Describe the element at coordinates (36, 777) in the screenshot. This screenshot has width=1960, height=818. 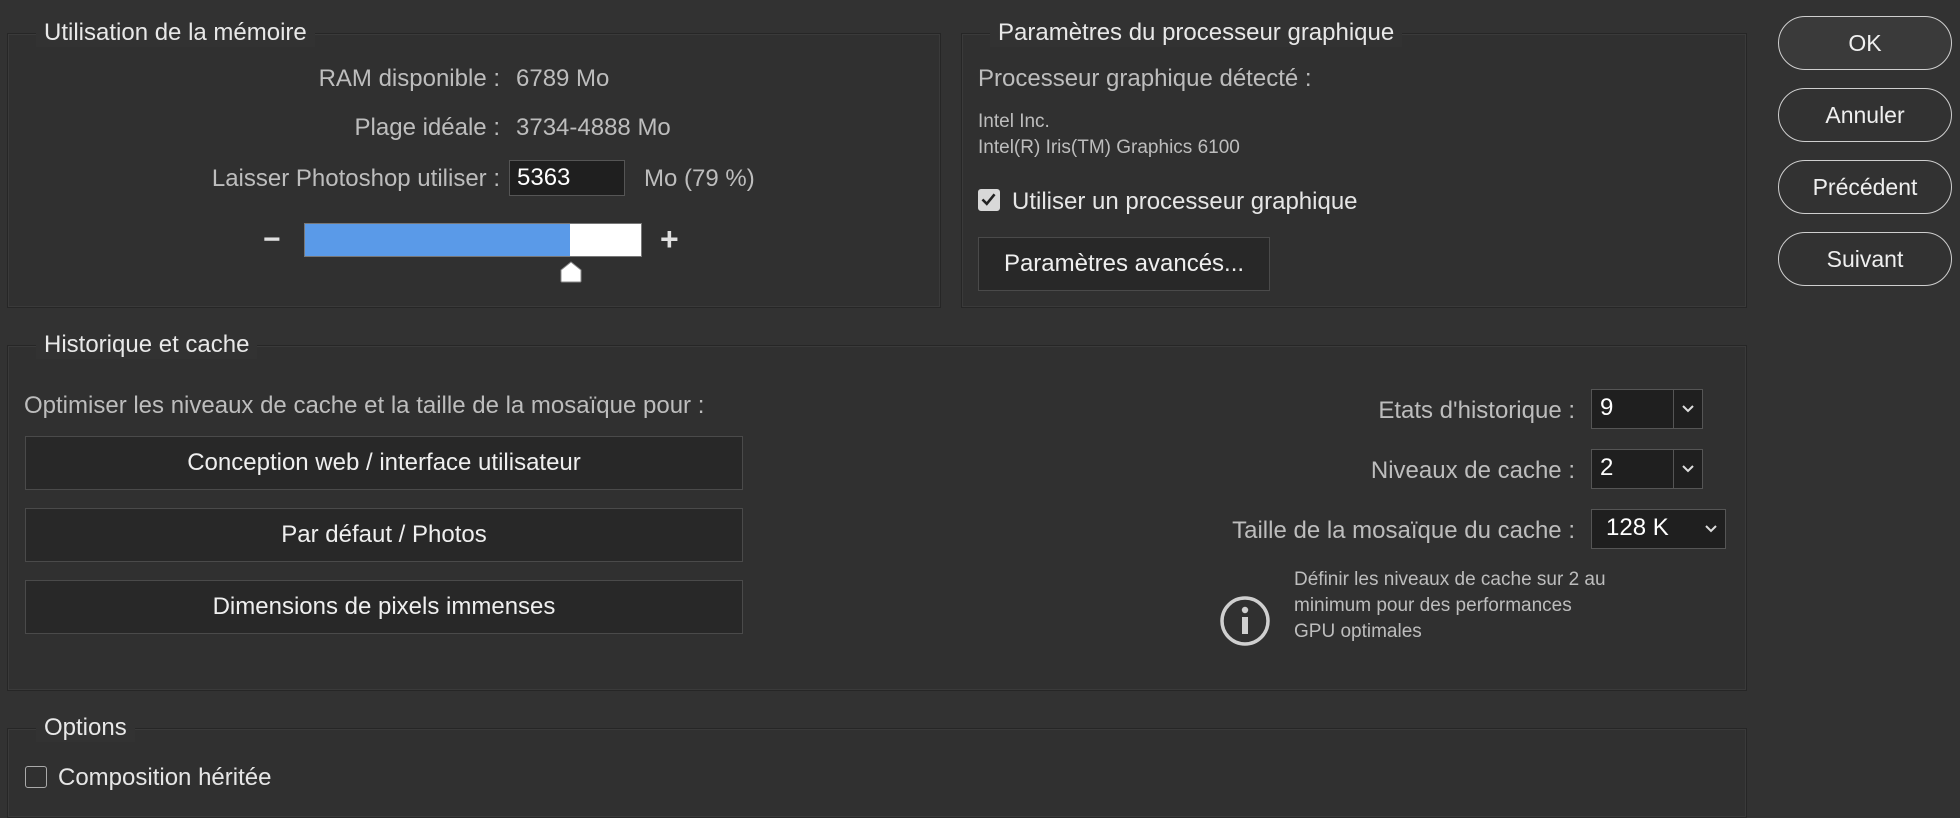
I see `legacy-compositing-checkbox` at that location.